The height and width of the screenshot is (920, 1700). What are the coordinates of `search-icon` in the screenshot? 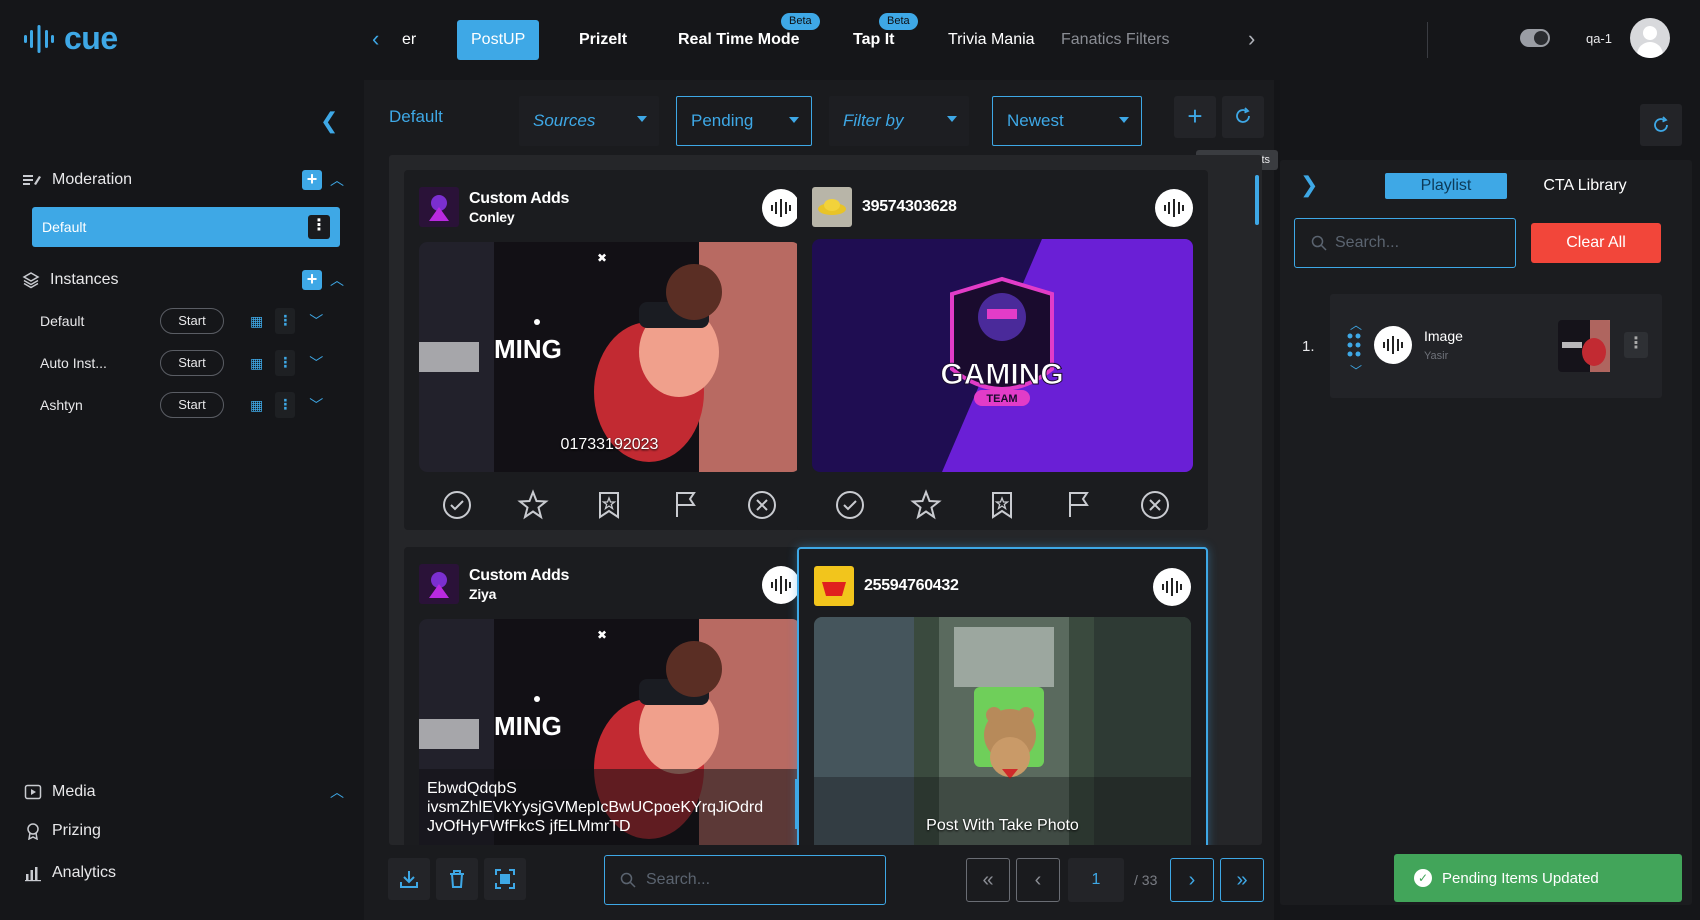 It's located at (628, 880).